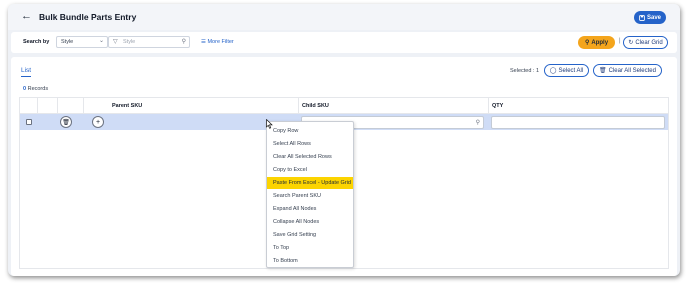 This screenshot has height=283, width=688. What do you see at coordinates (310, 183) in the screenshot?
I see `menu-item-paste-from-excel: Paste From Excel - Update Grid` at bounding box center [310, 183].